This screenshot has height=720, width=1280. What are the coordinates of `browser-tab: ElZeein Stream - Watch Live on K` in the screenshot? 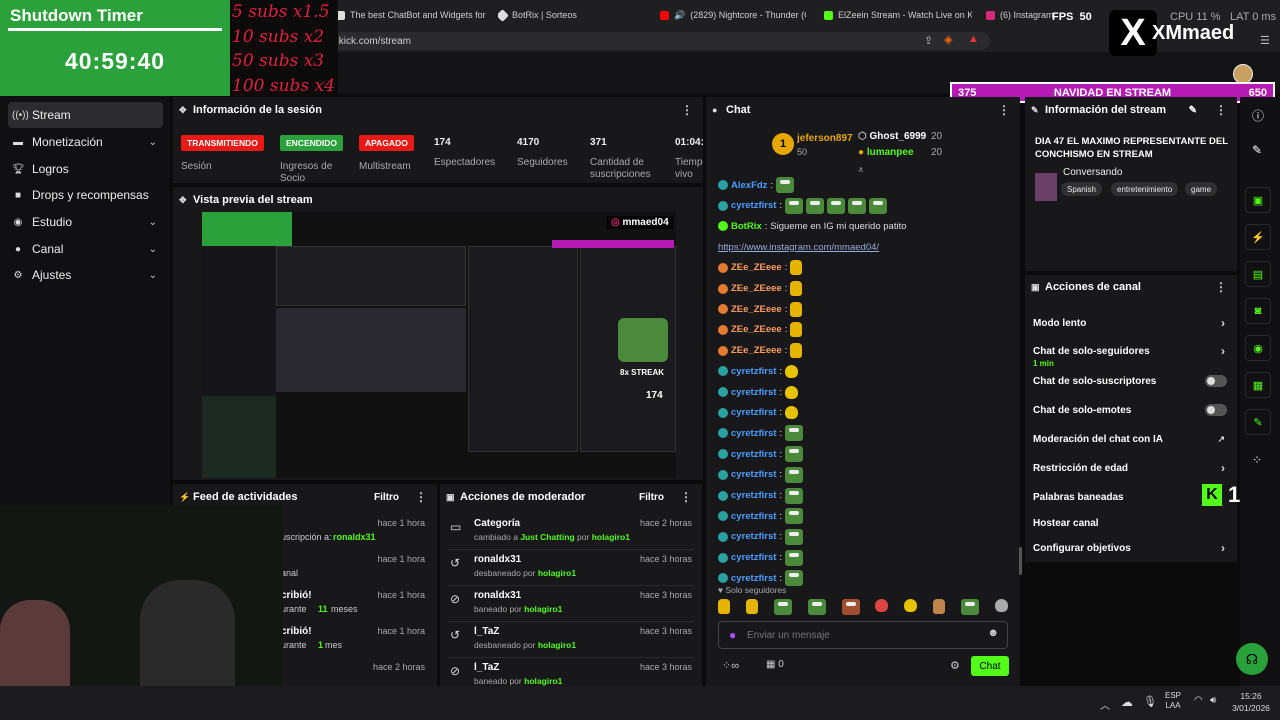 It's located at (898, 15).